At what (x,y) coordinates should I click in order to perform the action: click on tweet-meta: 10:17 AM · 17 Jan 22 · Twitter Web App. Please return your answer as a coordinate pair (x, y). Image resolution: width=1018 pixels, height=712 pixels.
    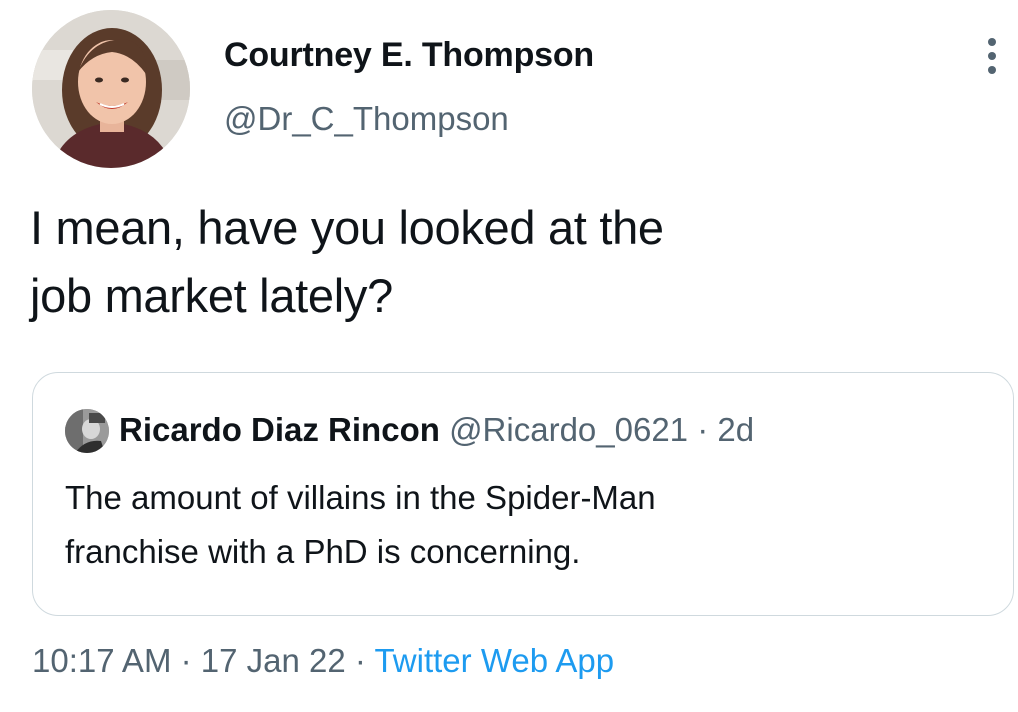
    Looking at the image, I should click on (323, 661).